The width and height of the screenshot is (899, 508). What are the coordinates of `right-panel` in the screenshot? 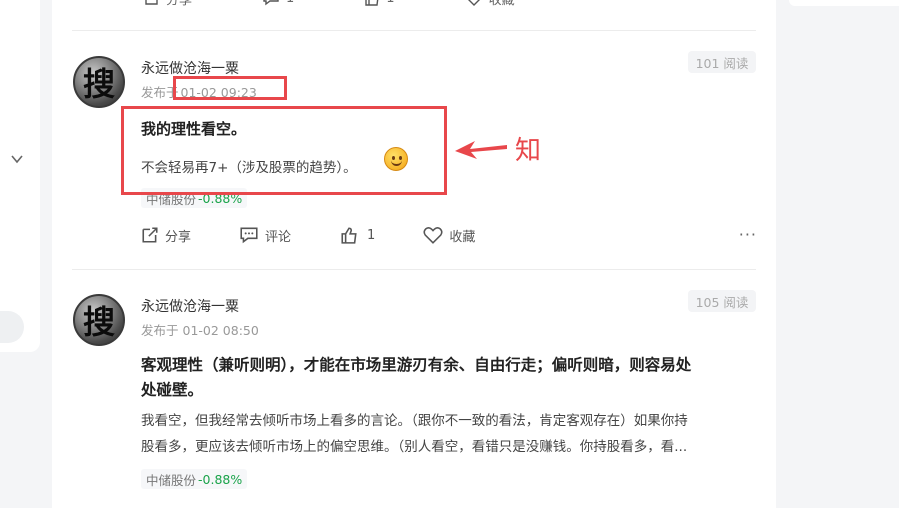 It's located at (844, 3).